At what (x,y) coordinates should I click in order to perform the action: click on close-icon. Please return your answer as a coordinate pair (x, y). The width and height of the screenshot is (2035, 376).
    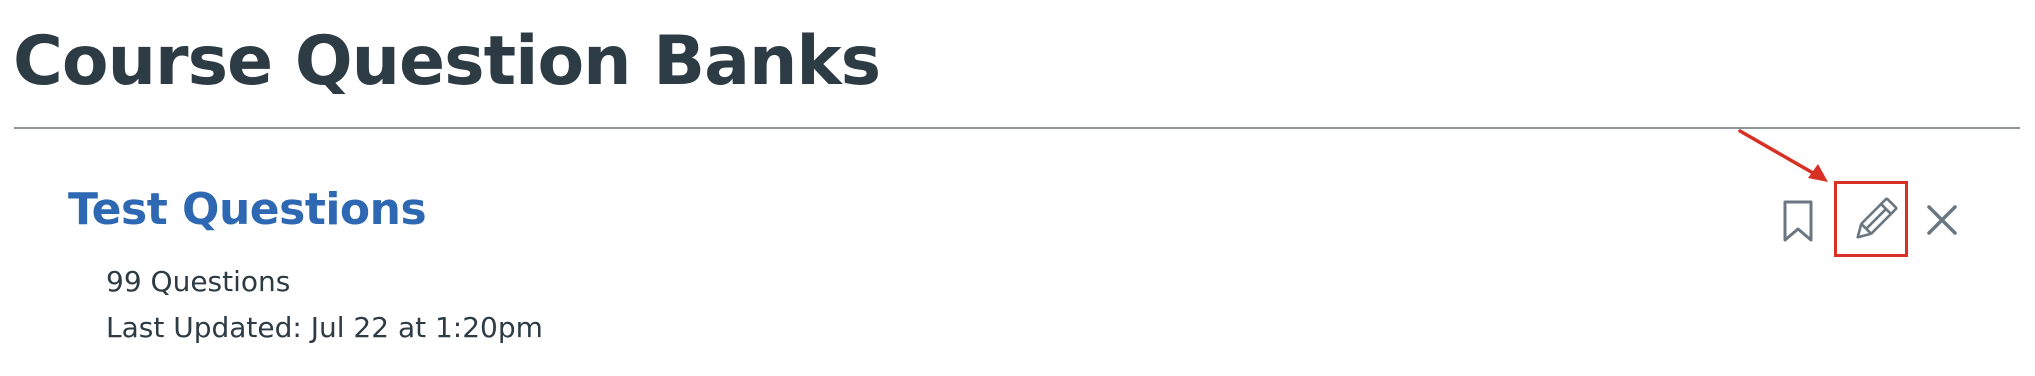
    Looking at the image, I should click on (1942, 220).